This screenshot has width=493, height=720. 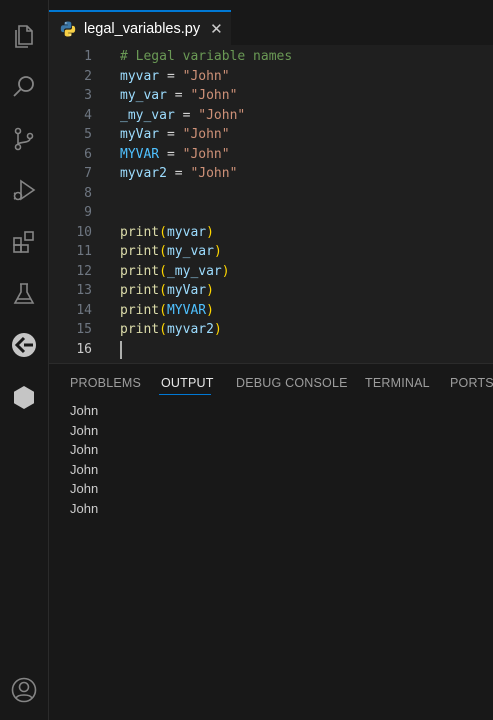 I want to click on code-line: 10 print(myvar), so click(x=271, y=233).